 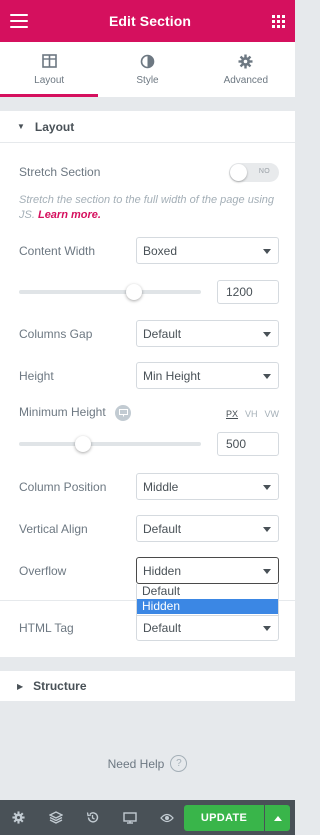 I want to click on panel-footer: UPDATE, so click(x=147, y=817).